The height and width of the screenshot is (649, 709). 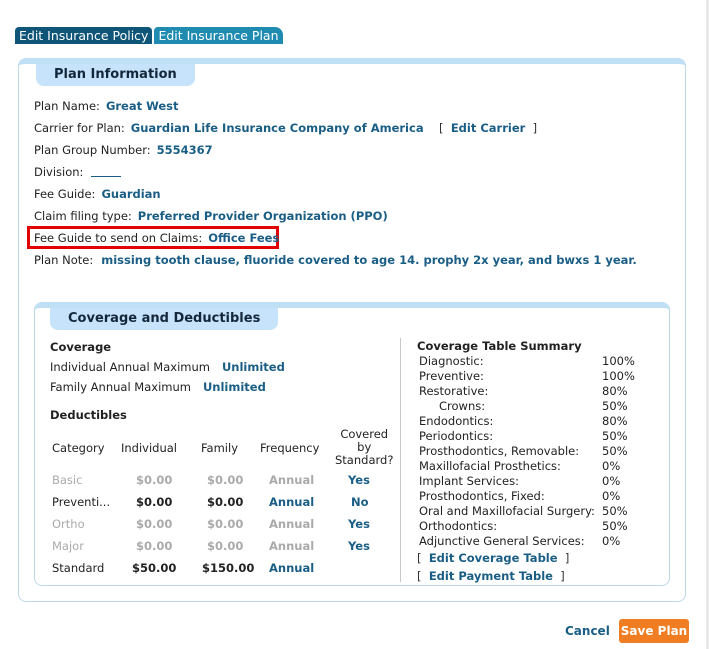 I want to click on summary-label: Implant Services:, so click(x=469, y=481).